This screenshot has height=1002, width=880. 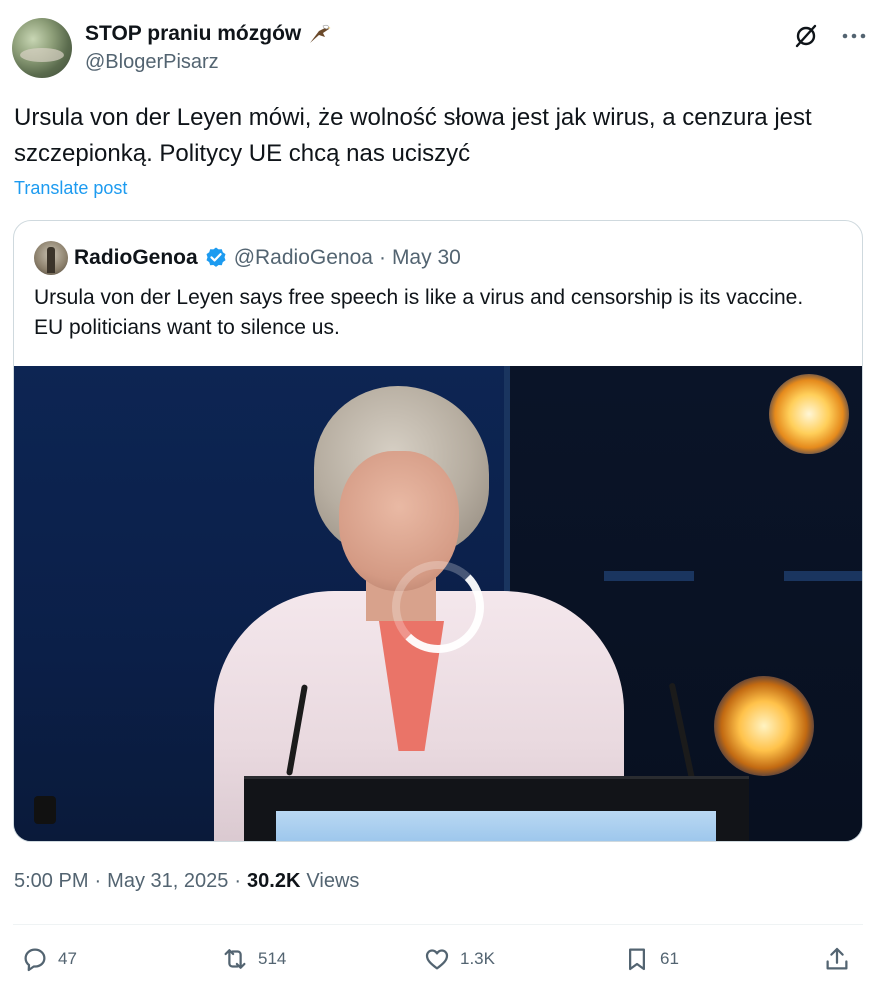 What do you see at coordinates (51, 258) in the screenshot?
I see `quoted-author-avatar` at bounding box center [51, 258].